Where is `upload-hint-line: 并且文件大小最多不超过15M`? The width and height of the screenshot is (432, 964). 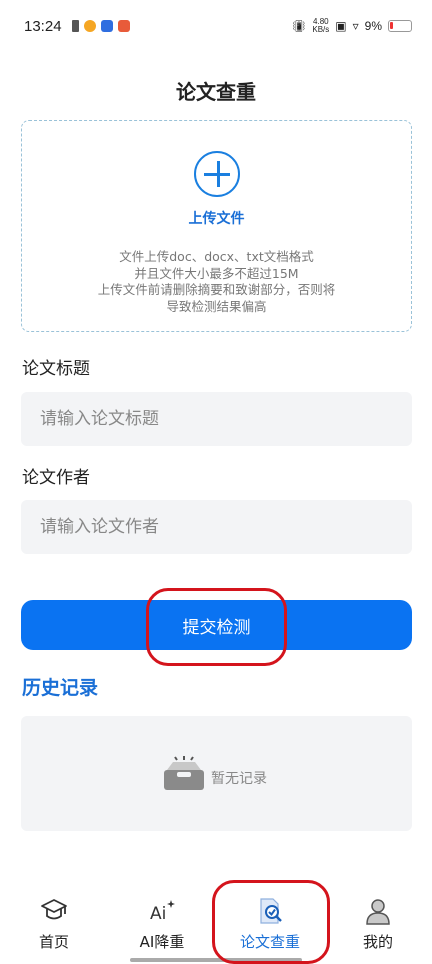 upload-hint-line: 并且文件大小最多不超过15M is located at coordinates (216, 273).